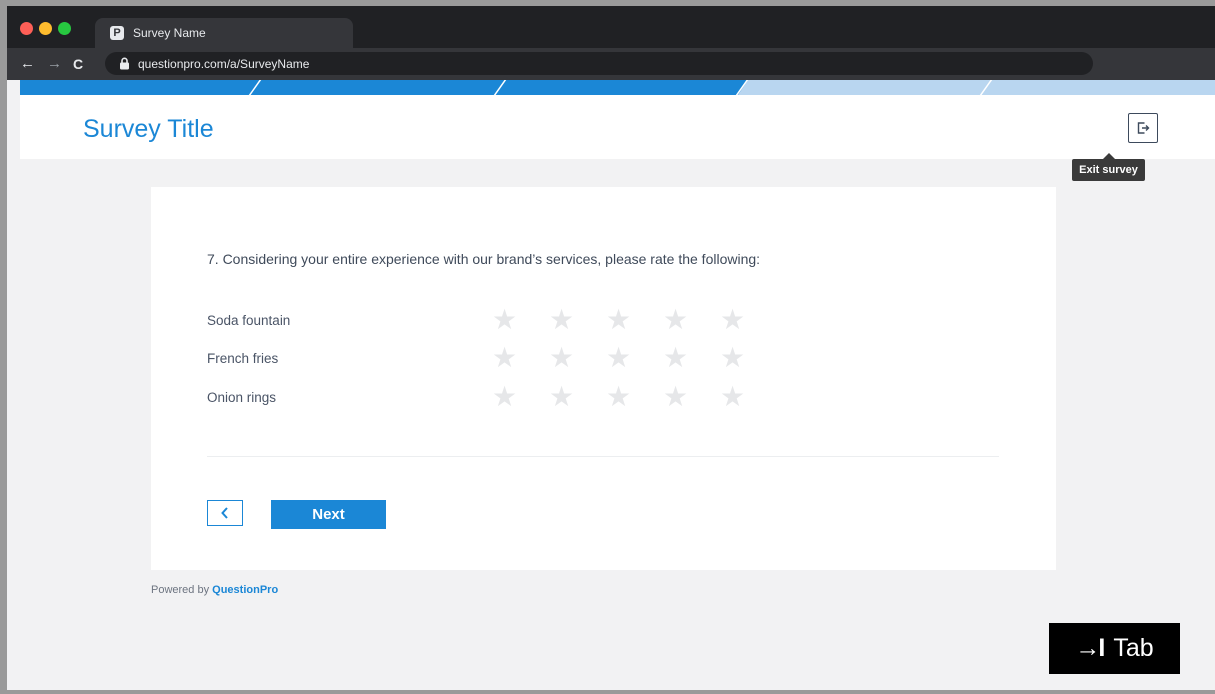  I want to click on maximize-window-button, so click(64, 28).